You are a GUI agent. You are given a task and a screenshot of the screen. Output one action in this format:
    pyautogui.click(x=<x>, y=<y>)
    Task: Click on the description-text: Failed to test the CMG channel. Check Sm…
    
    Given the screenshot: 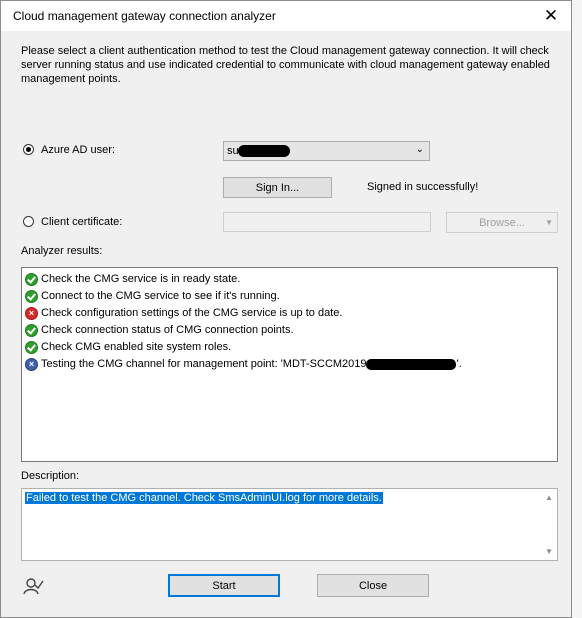 What is the action you would take?
    pyautogui.click(x=204, y=498)
    